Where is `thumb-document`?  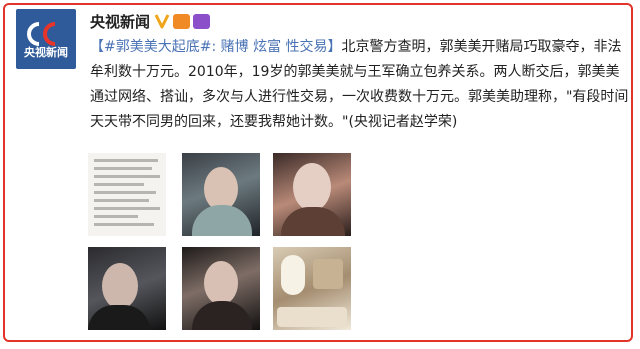 thumb-document is located at coordinates (127, 194).